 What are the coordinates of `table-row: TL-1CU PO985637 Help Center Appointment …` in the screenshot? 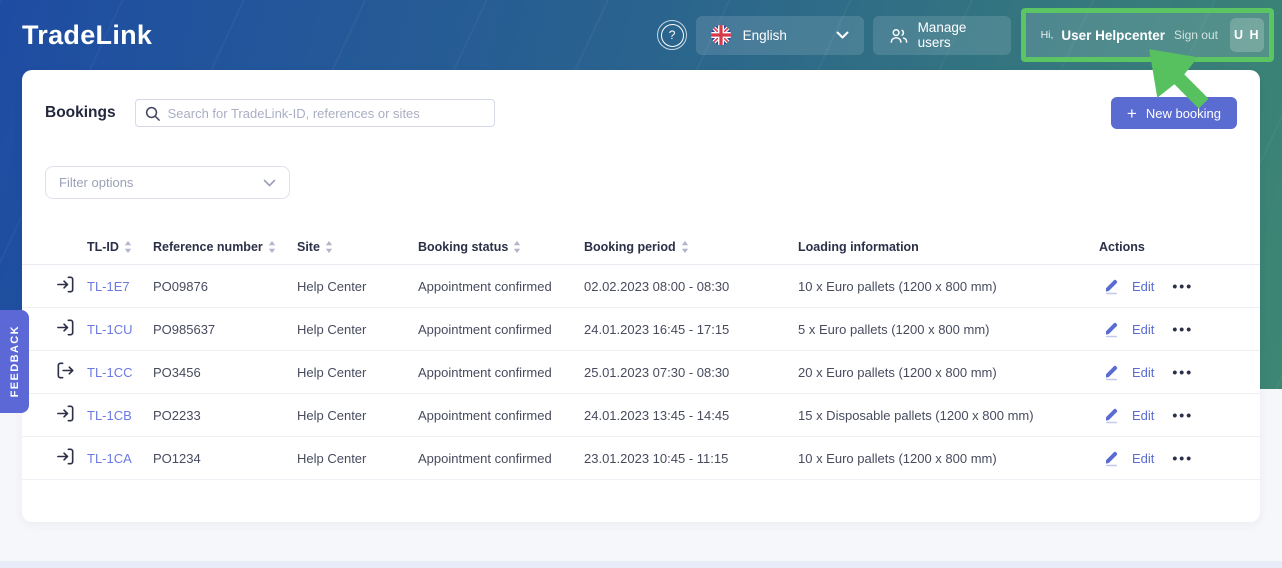 It's located at (641, 329).